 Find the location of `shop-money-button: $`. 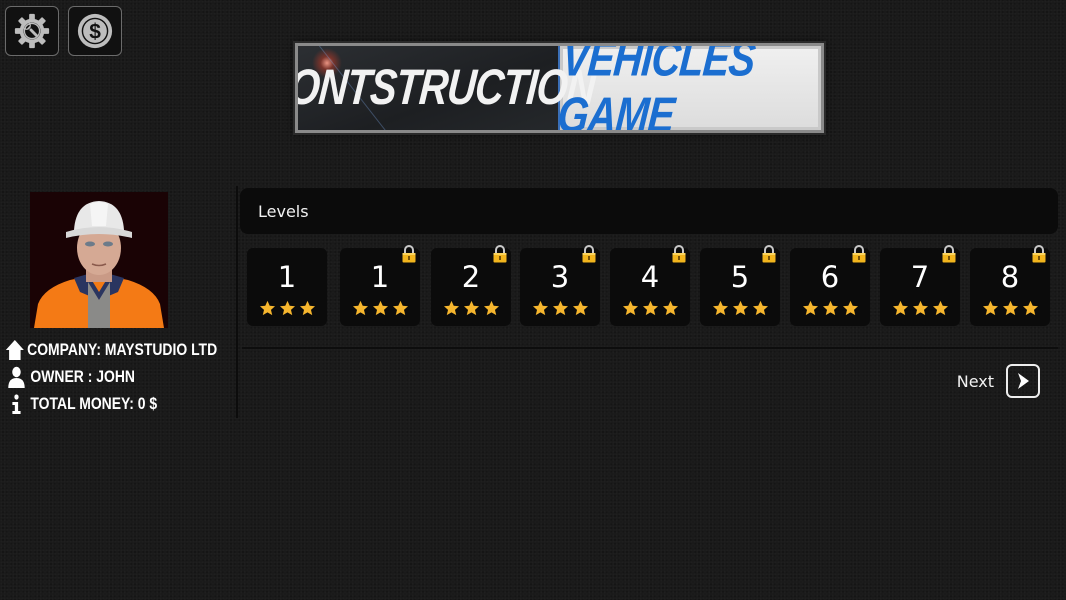

shop-money-button: $ is located at coordinates (95, 31).